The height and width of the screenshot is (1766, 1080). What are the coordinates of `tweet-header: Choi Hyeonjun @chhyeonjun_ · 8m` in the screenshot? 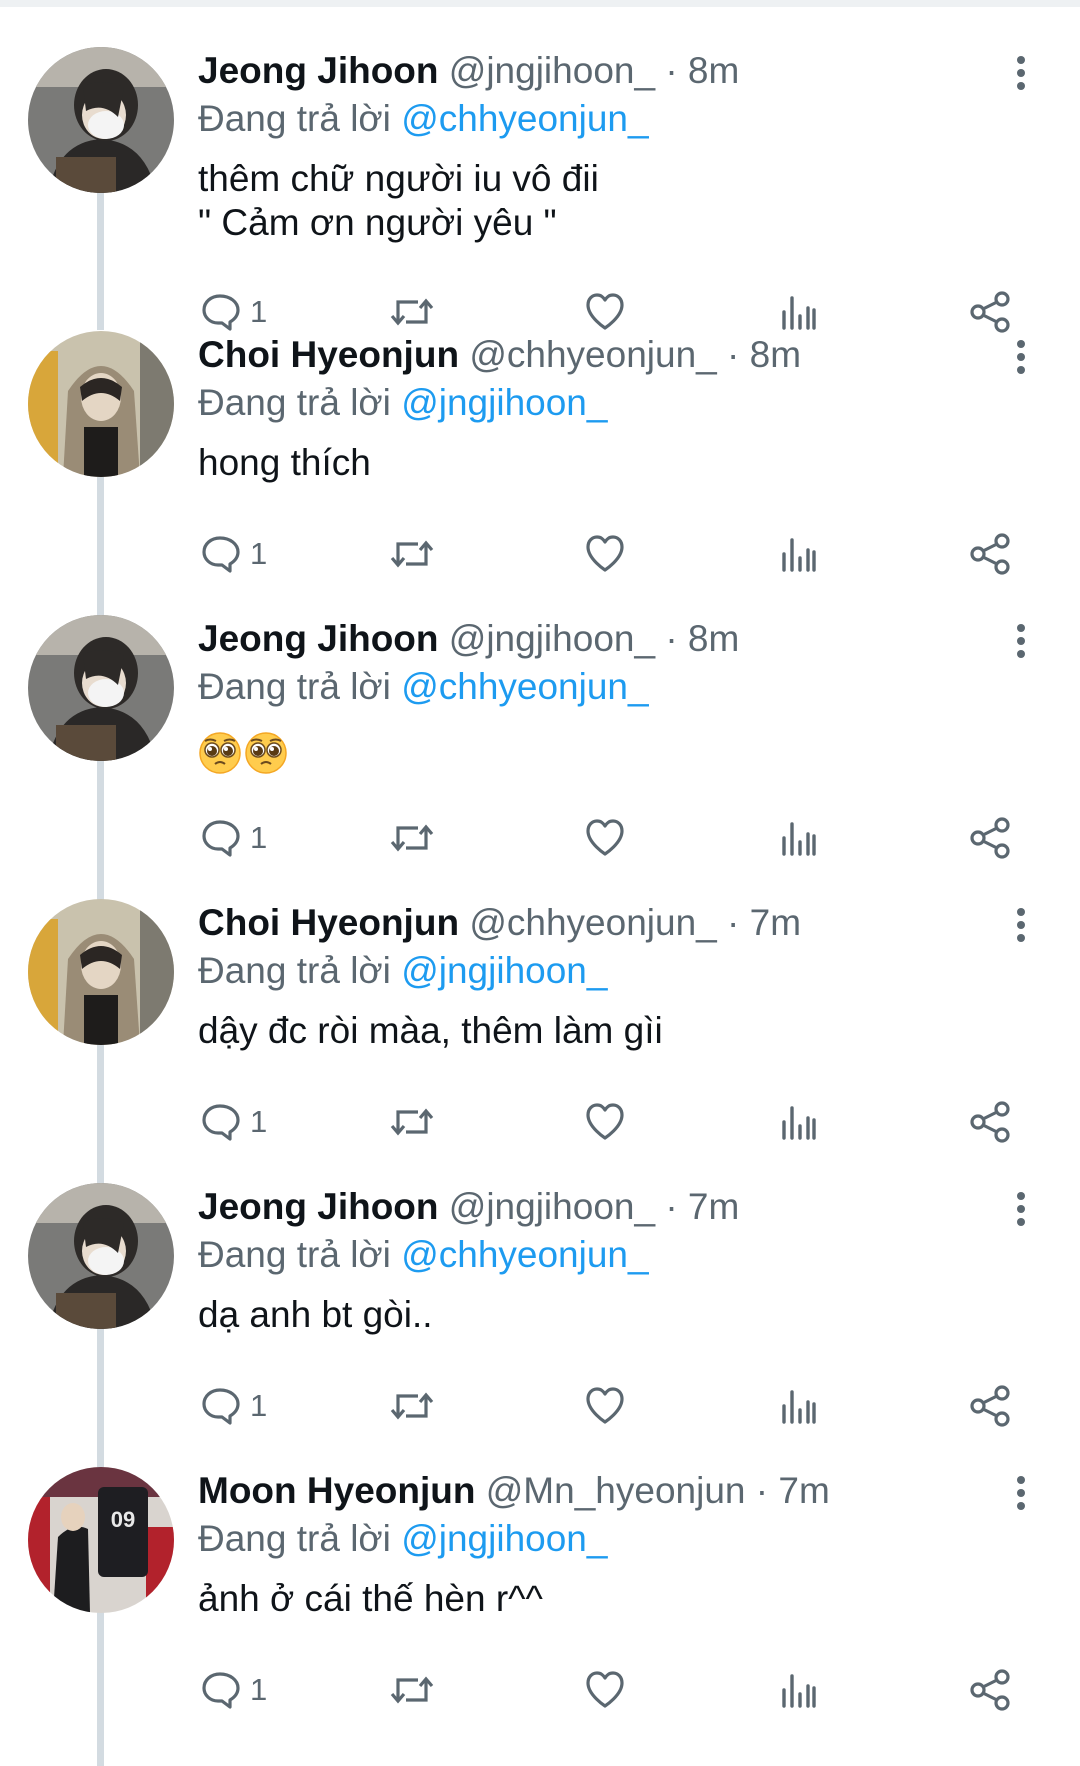 It's located at (499, 355).